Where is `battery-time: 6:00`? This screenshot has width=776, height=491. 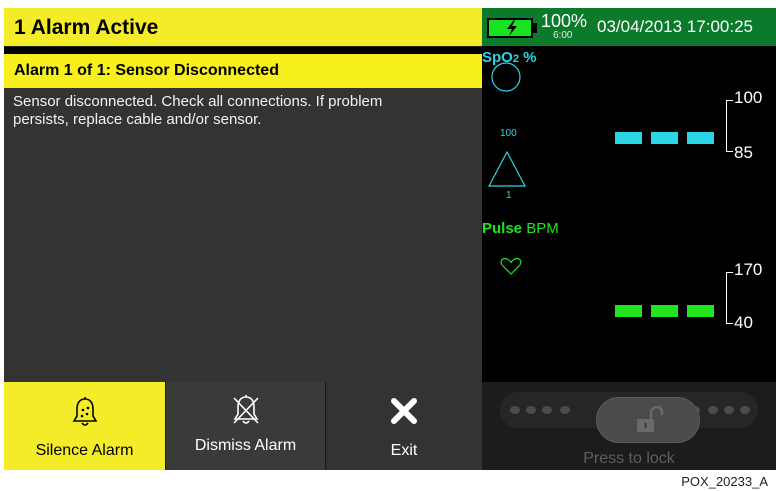
battery-time: 6:00 is located at coordinates (563, 35).